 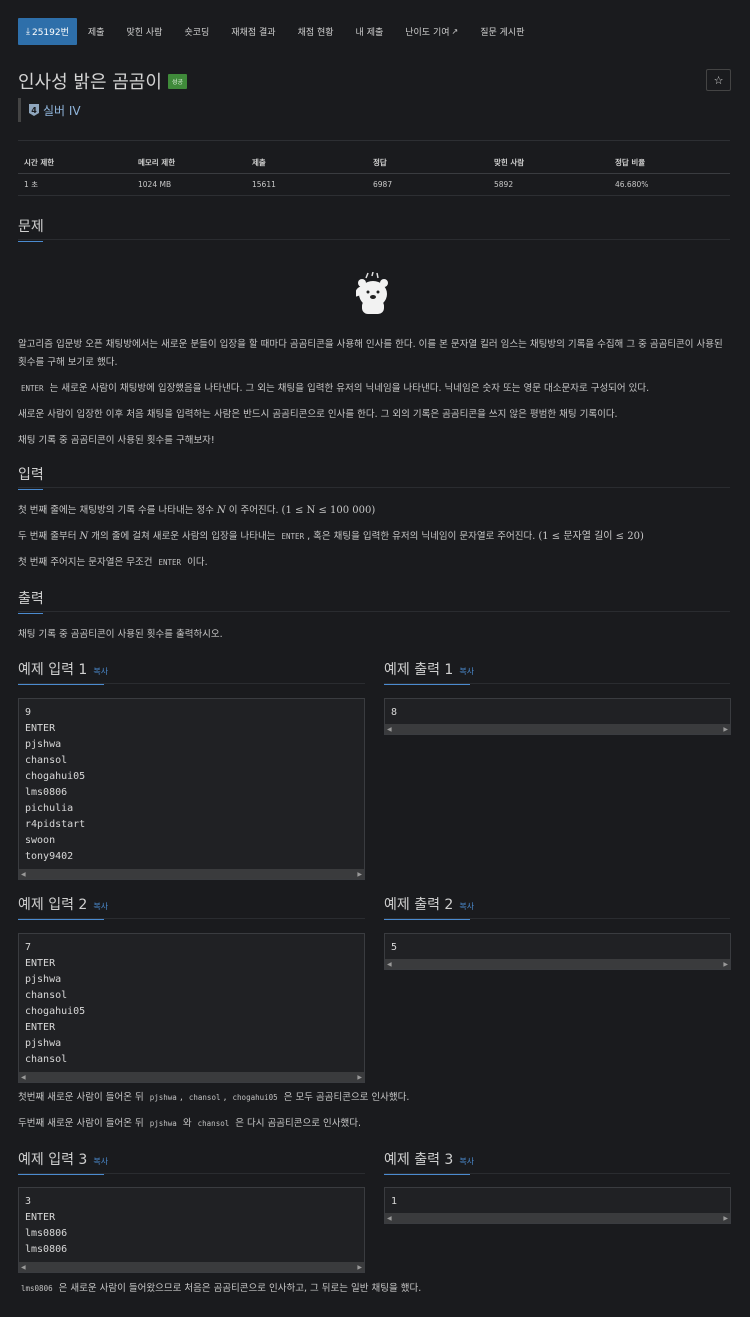 What do you see at coordinates (502, 31) in the screenshot?
I see `nav-question-board: 질문 게시판` at bounding box center [502, 31].